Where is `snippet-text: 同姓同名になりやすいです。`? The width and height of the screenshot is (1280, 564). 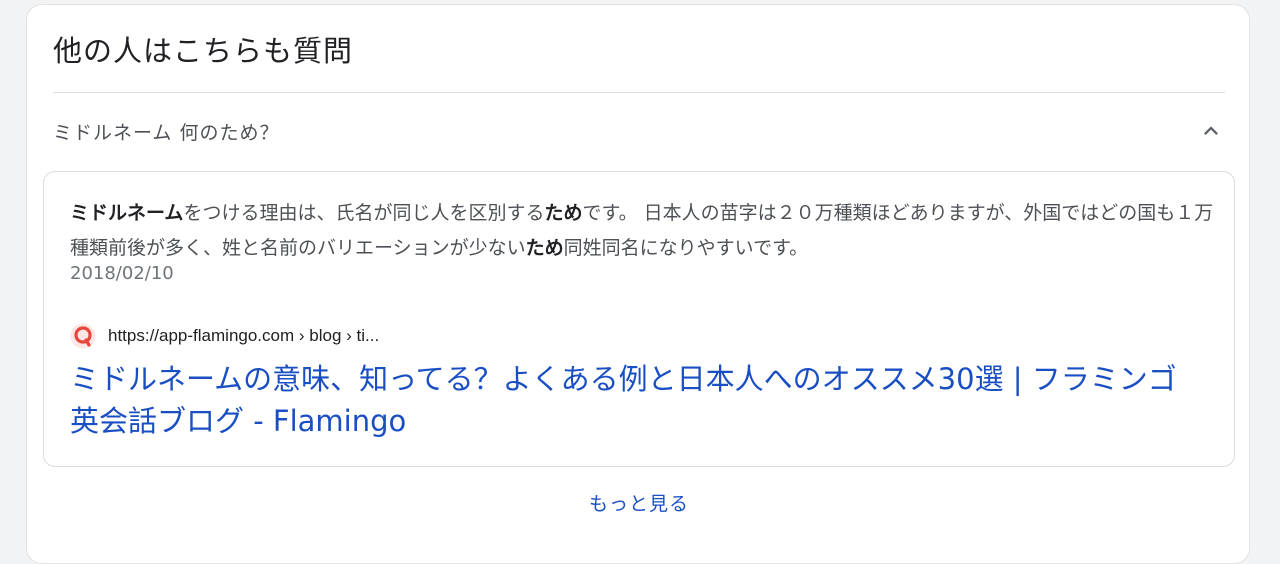
snippet-text: 同姓同名になりやすいです。 is located at coordinates (686, 248).